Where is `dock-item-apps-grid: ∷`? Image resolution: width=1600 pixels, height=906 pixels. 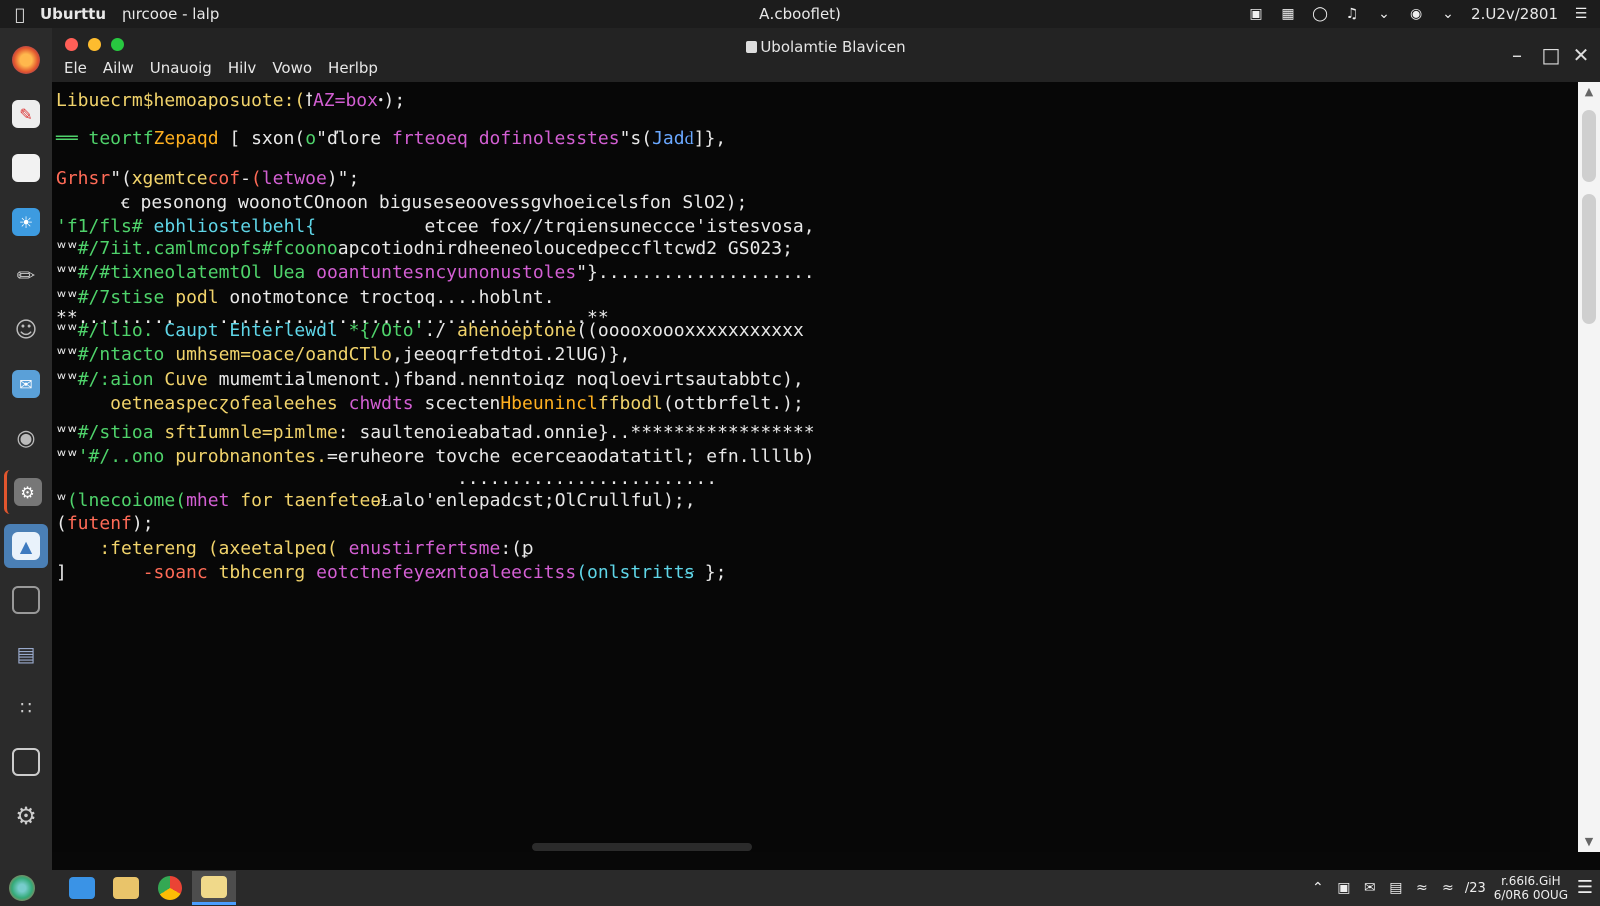
dock-item-apps-grid: ∷ is located at coordinates (26, 708).